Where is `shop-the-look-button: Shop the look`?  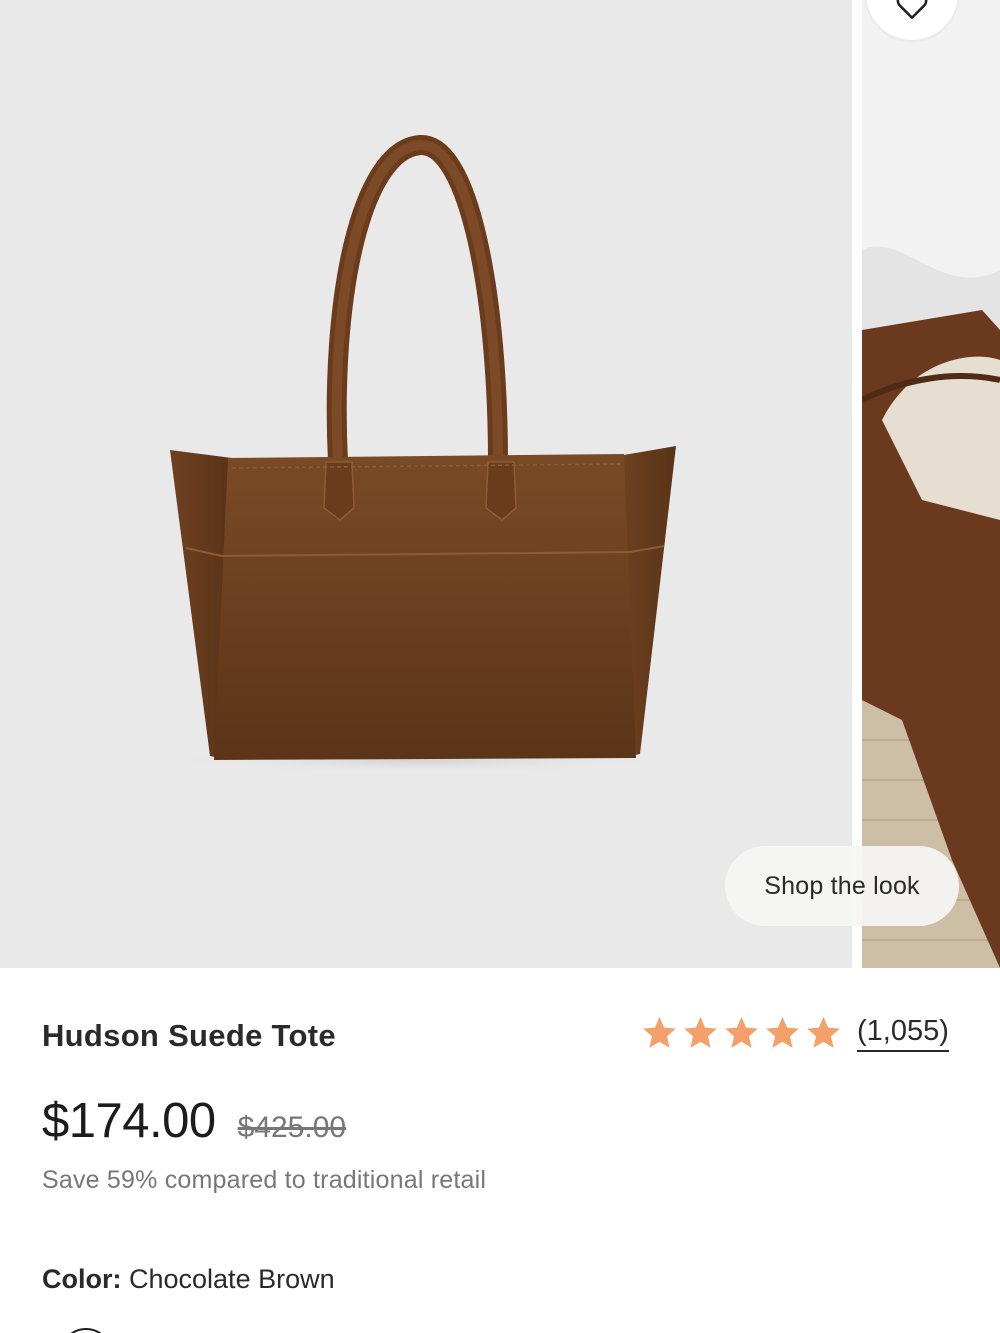 shop-the-look-button: Shop the look is located at coordinates (842, 886).